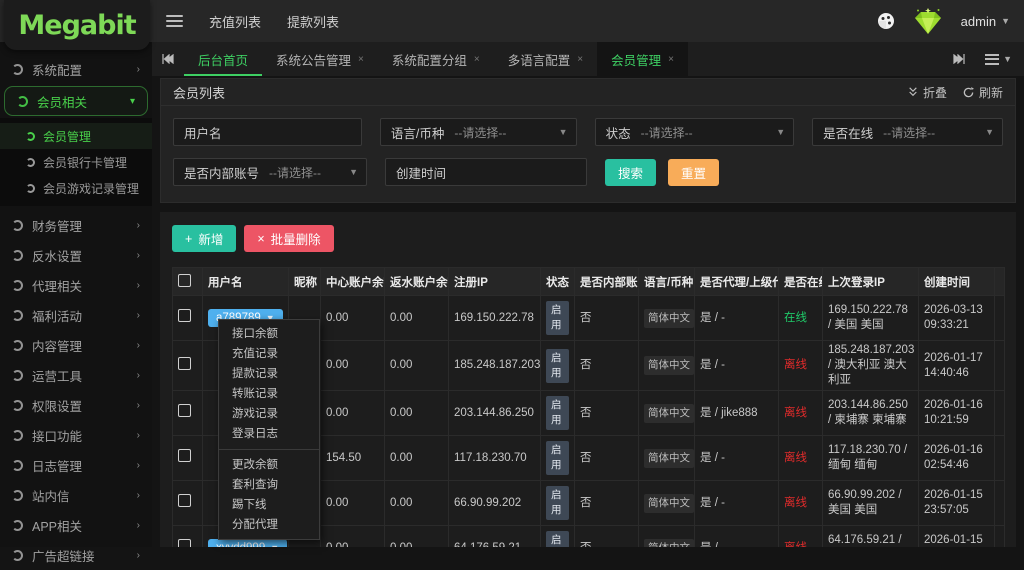 The height and width of the screenshot is (570, 1024). Describe the element at coordinates (76, 525) in the screenshot. I see `sidebar-item-12: APP相关 ›` at that location.